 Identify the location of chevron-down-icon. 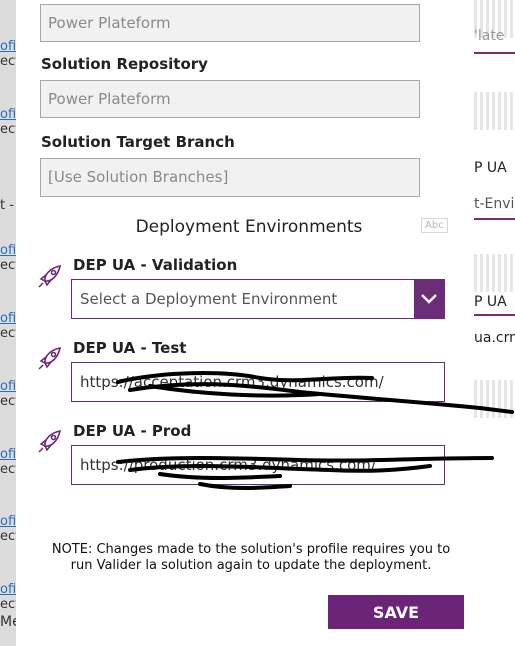
(429, 299).